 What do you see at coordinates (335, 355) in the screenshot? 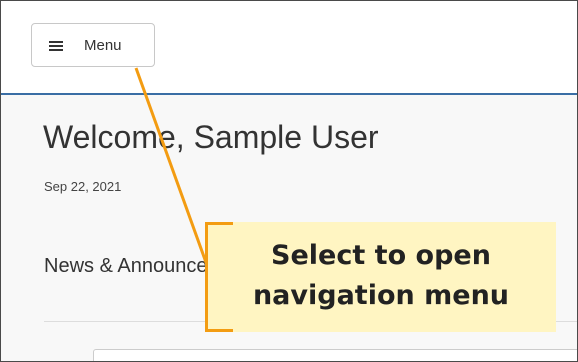
I see `news-card` at bounding box center [335, 355].